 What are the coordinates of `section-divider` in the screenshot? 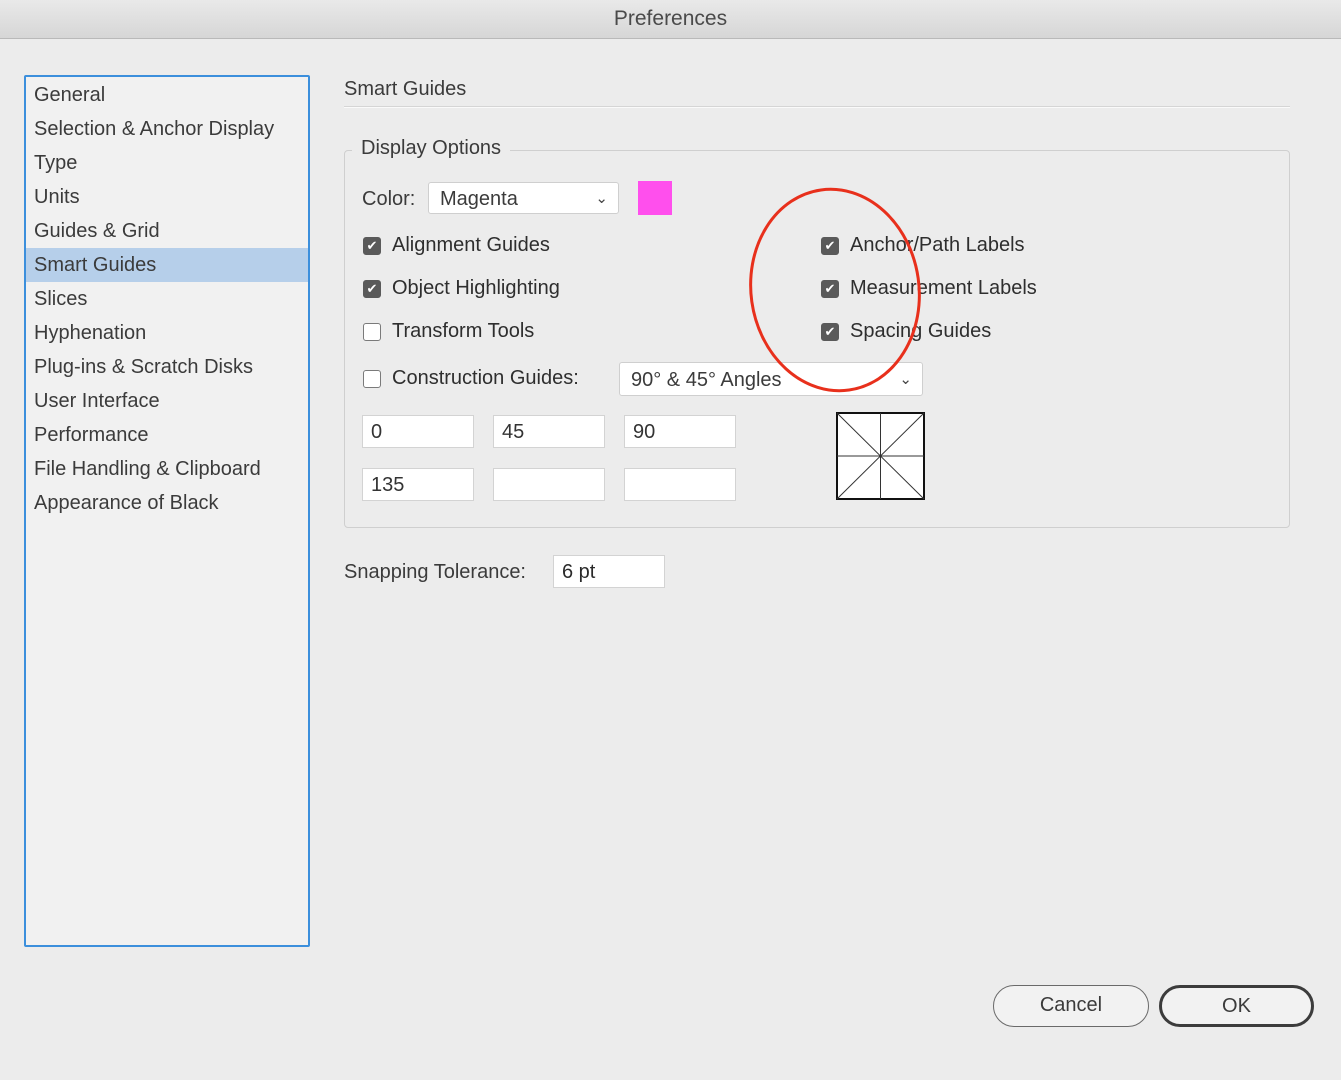 It's located at (817, 107).